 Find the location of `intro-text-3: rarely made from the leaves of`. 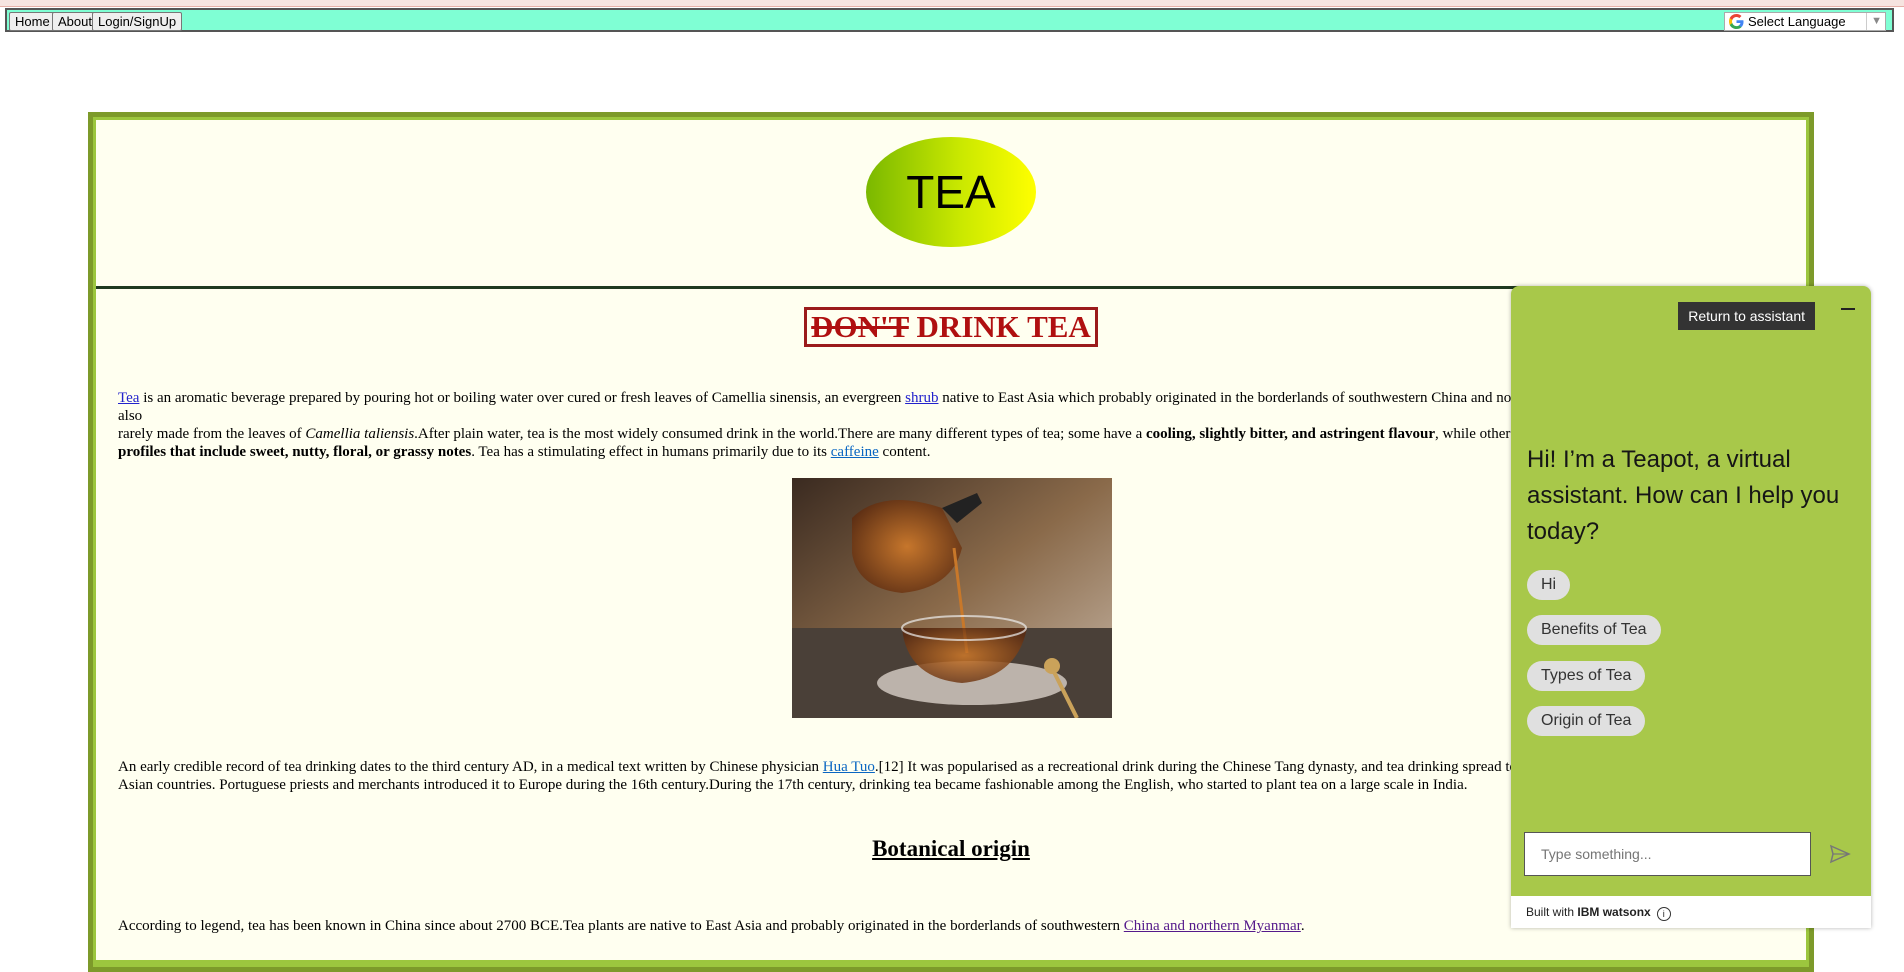

intro-text-3: rarely made from the leaves of is located at coordinates (212, 434).